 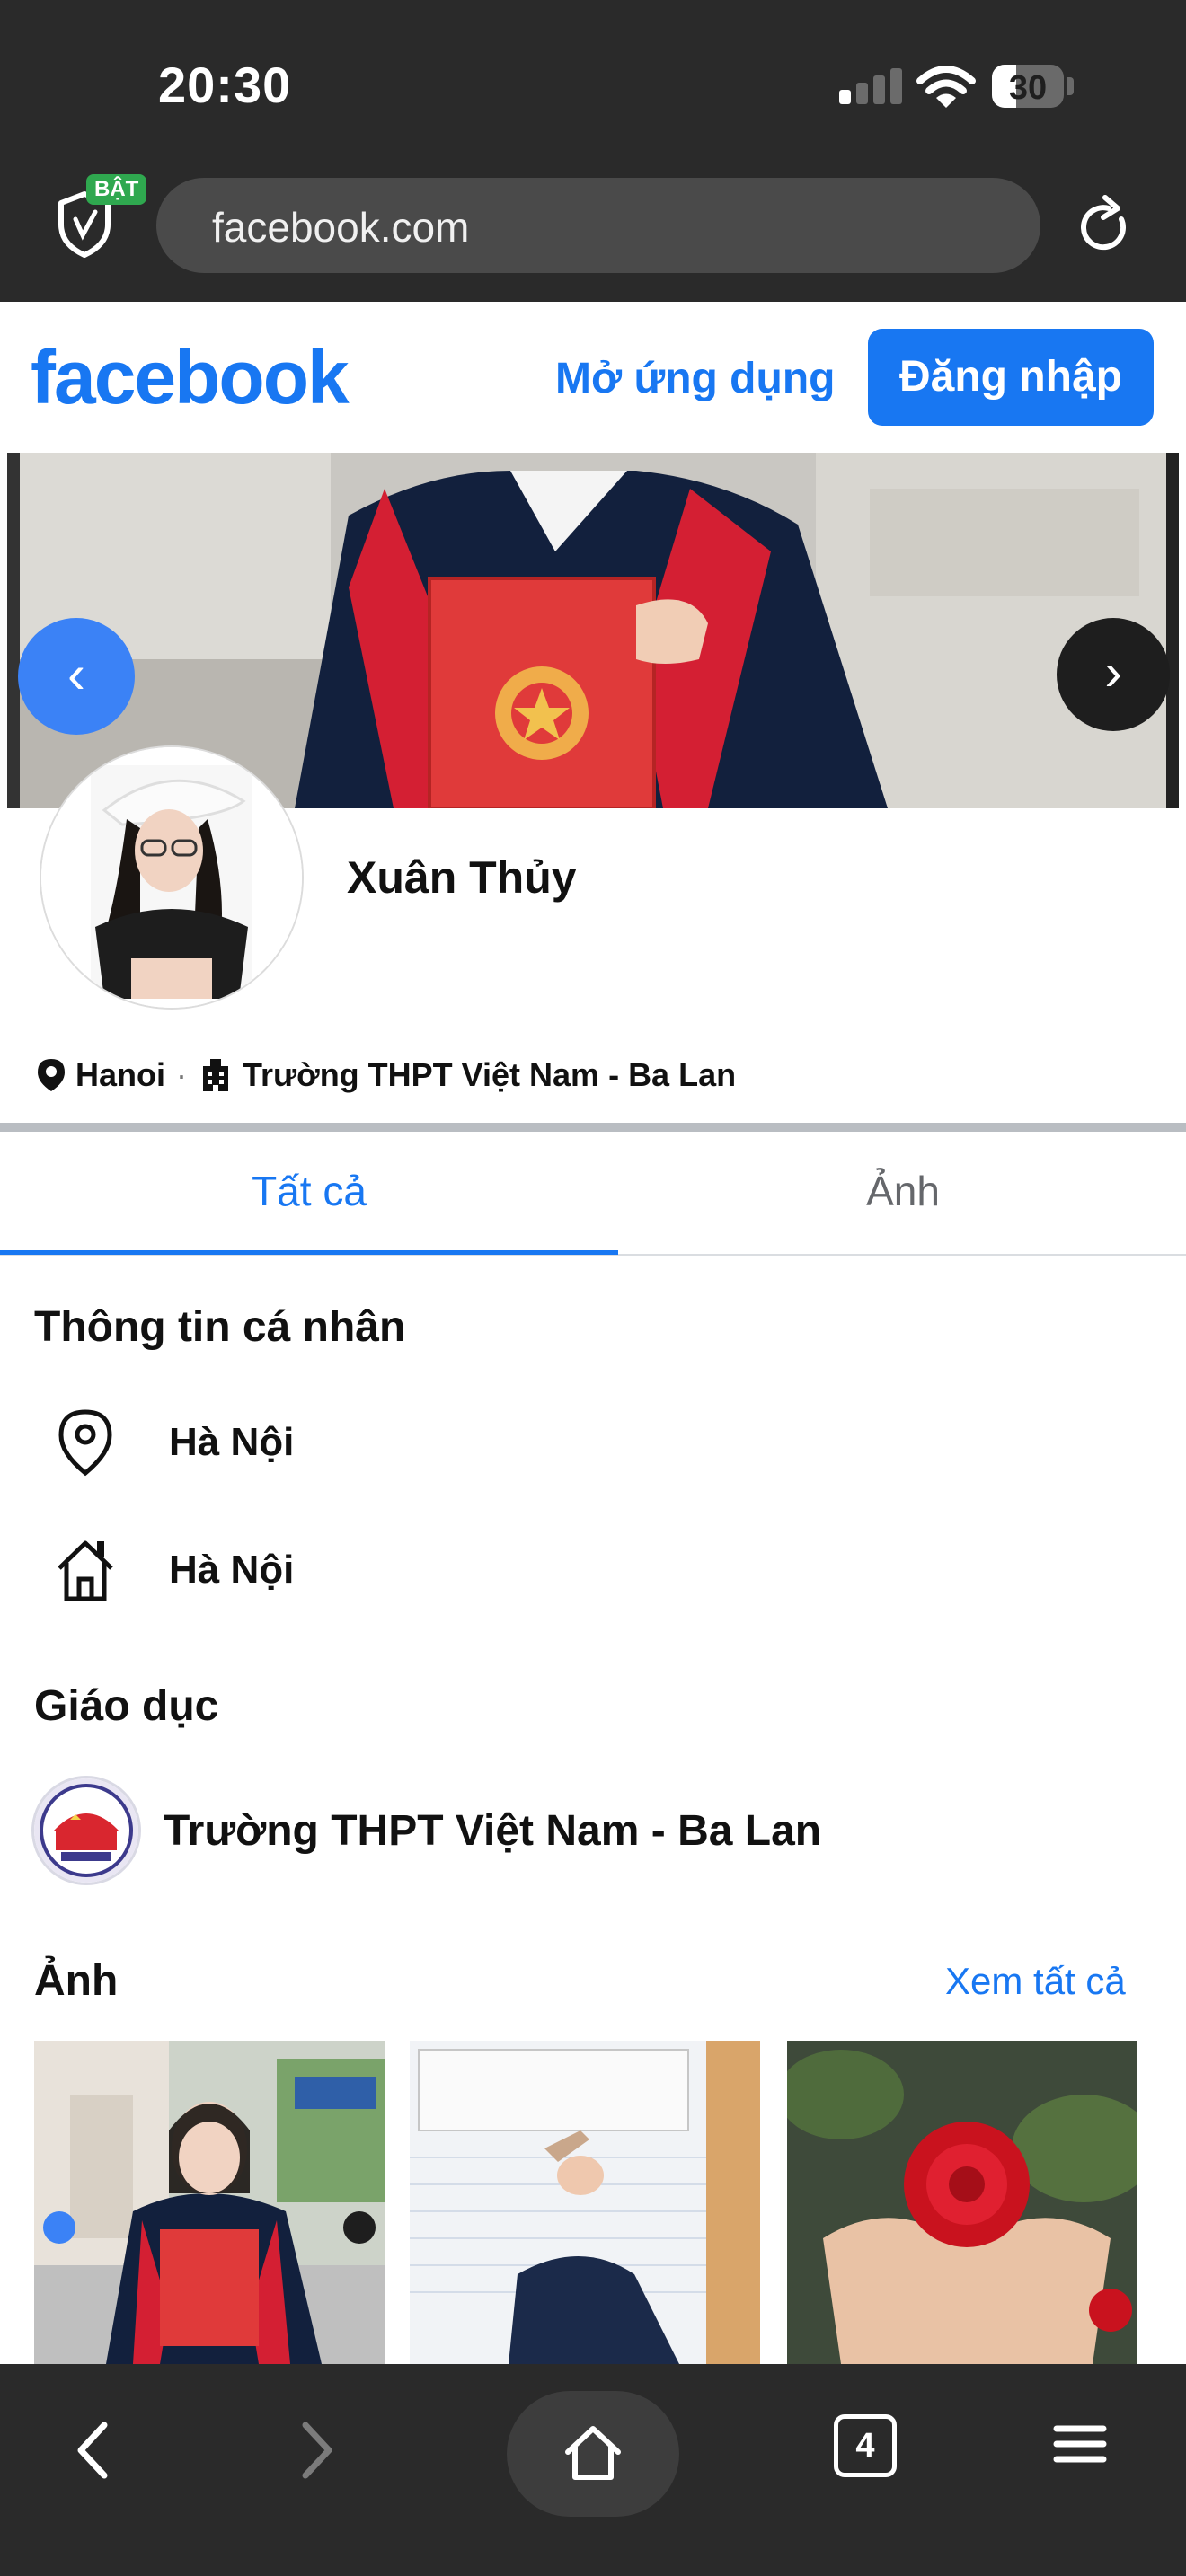 What do you see at coordinates (341, 227) in the screenshot?
I see `url-text: facebook.com` at bounding box center [341, 227].